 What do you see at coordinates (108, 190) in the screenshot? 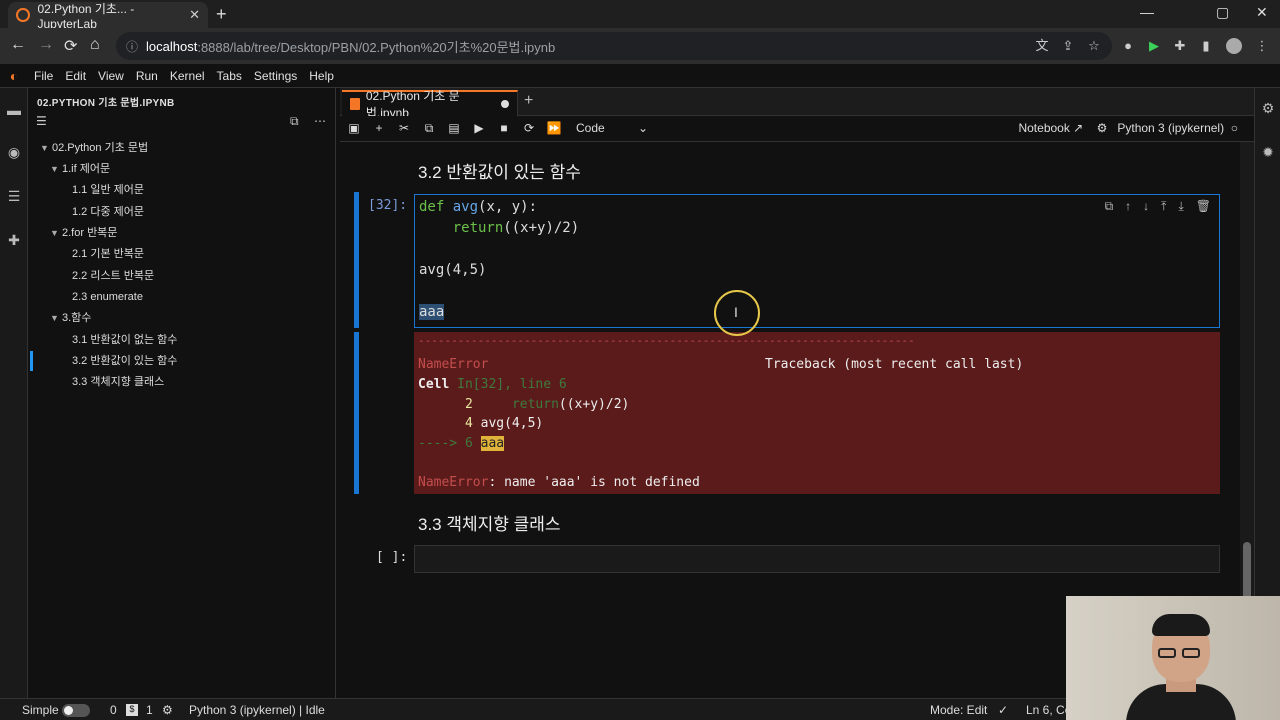
I see `toc-item: 1.1 일반 제어문` at bounding box center [108, 190].